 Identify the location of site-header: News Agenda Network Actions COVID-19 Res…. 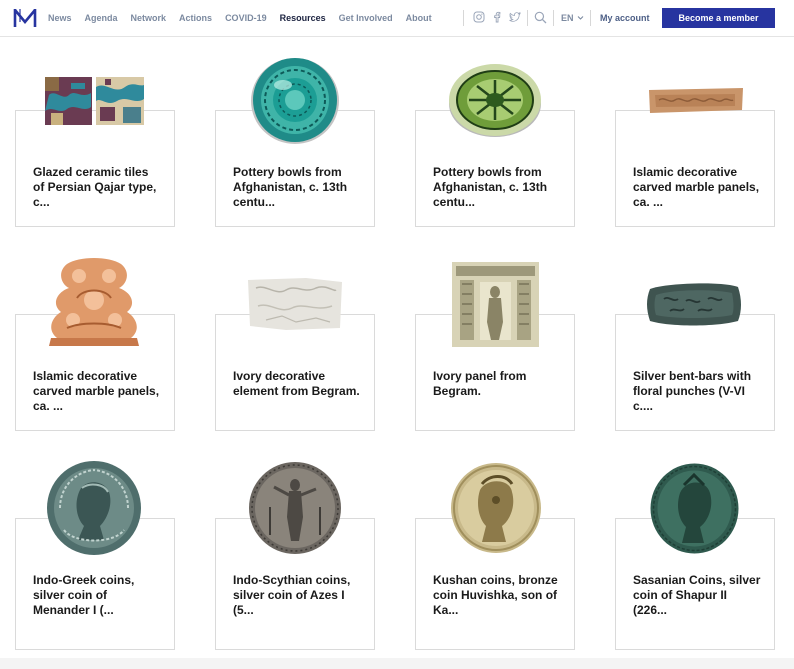
(397, 18).